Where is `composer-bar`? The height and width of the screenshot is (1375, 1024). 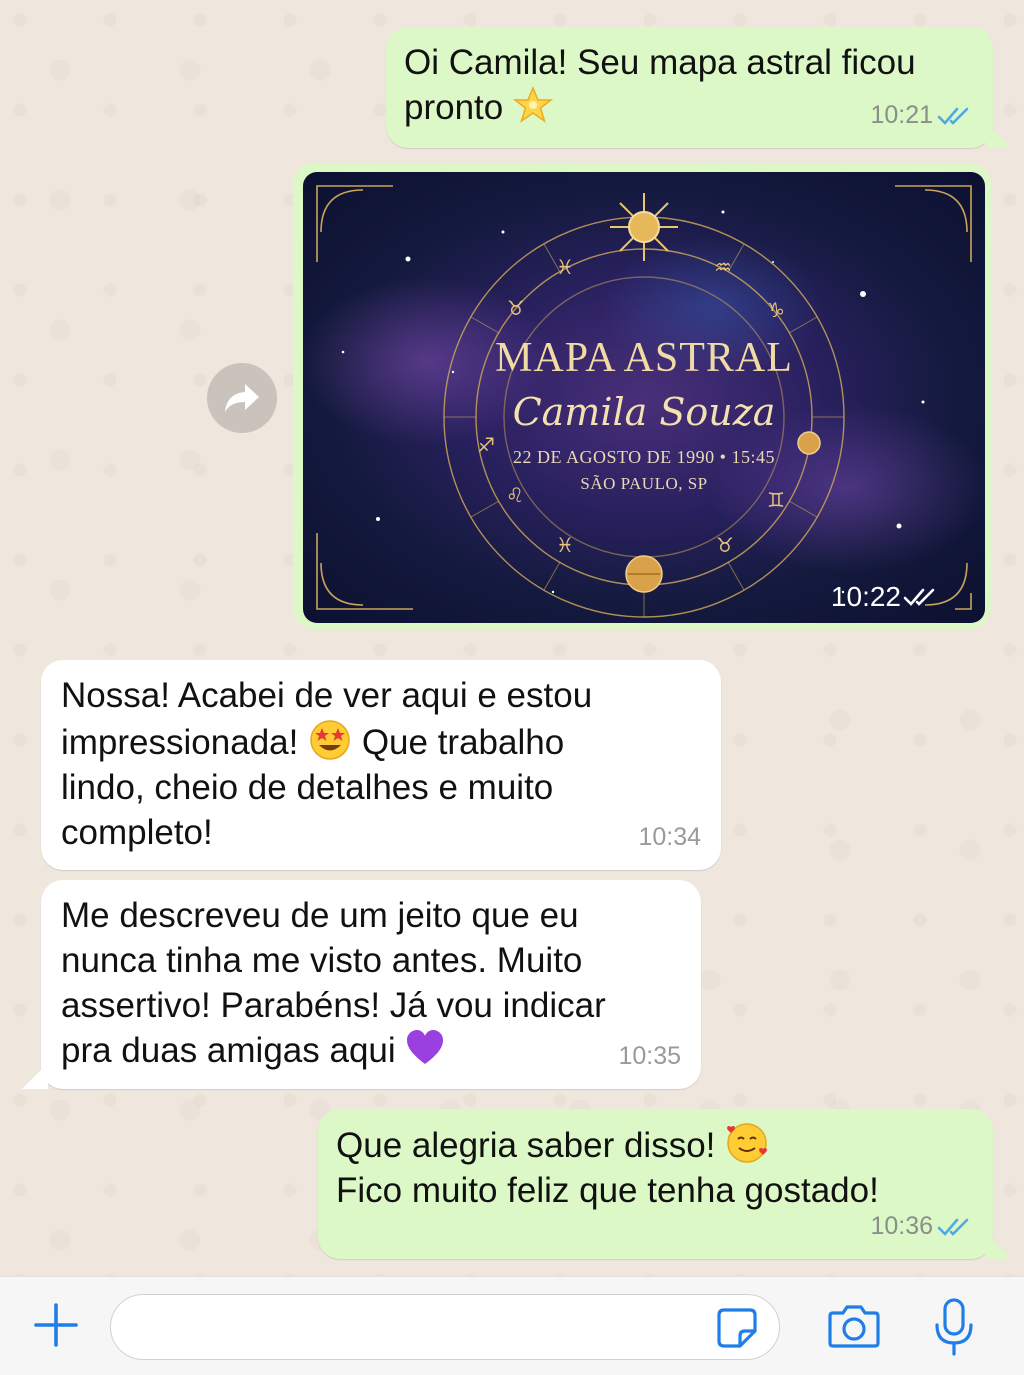 composer-bar is located at coordinates (512, 1325).